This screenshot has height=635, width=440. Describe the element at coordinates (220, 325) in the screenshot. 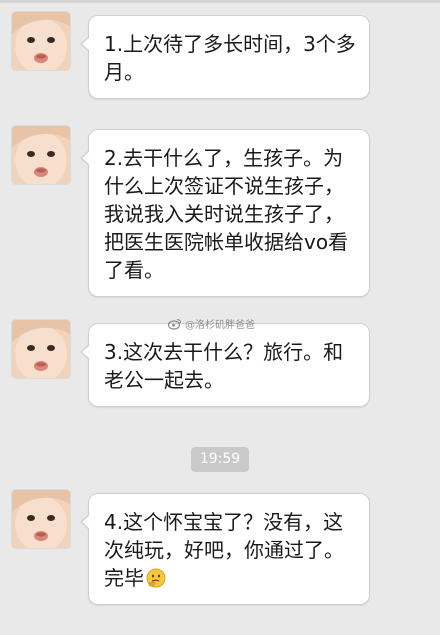

I see `watermark-text: @洛杉矶胖爸爸` at that location.